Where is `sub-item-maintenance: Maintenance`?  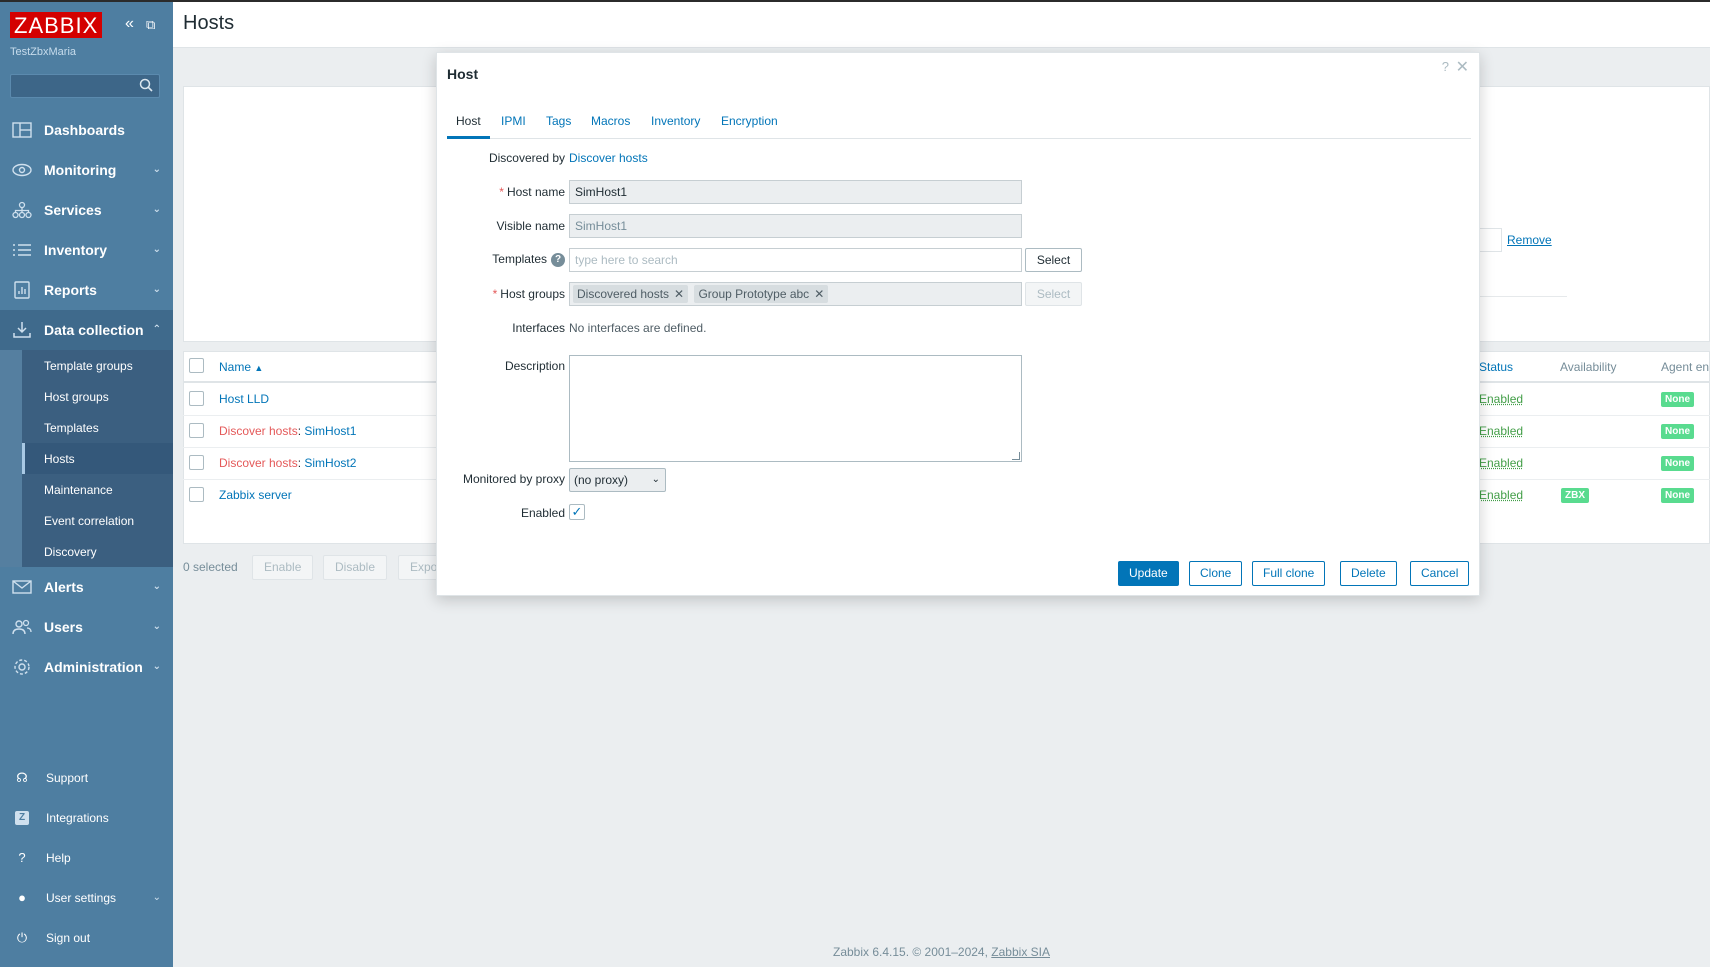
sub-item-maintenance: Maintenance is located at coordinates (97, 489).